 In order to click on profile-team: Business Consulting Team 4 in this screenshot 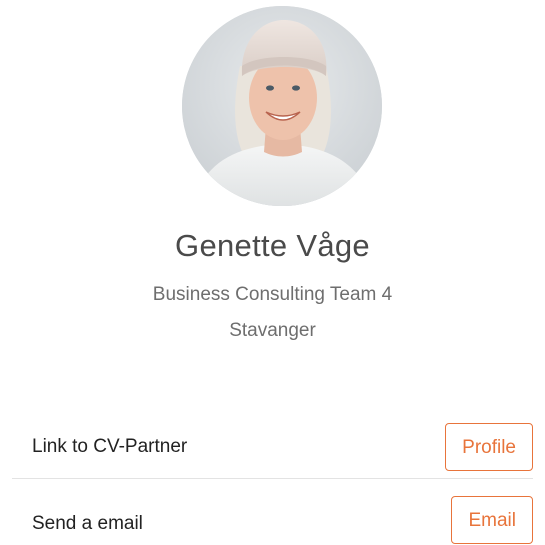, I will do `click(272, 294)`.